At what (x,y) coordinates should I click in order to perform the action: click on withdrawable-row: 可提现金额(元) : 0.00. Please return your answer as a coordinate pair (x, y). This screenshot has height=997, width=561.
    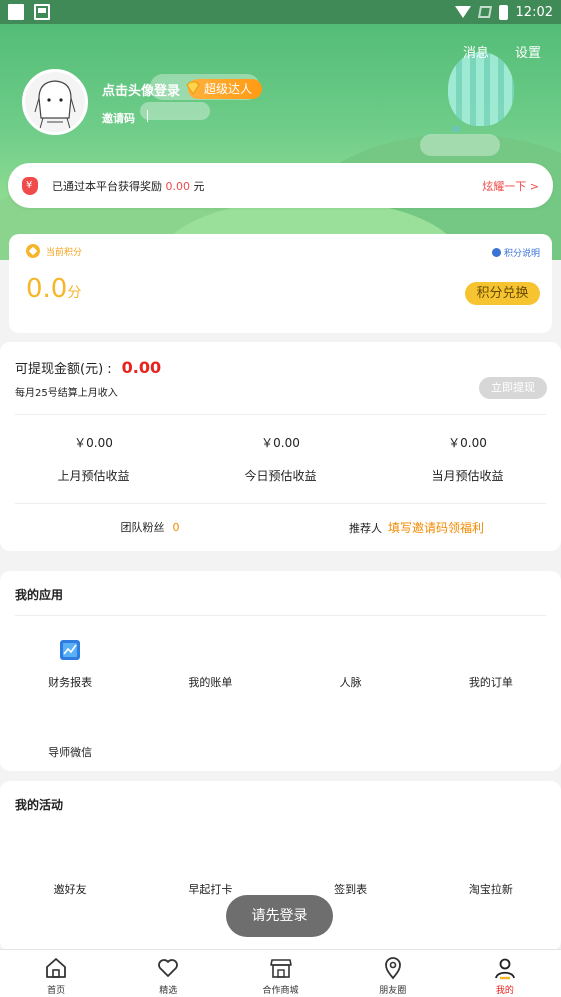
    Looking at the image, I should click on (88, 367).